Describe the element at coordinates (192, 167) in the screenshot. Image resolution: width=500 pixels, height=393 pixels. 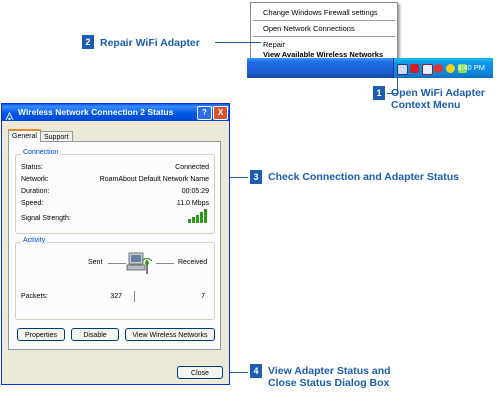
I see `status-value: Connected` at that location.